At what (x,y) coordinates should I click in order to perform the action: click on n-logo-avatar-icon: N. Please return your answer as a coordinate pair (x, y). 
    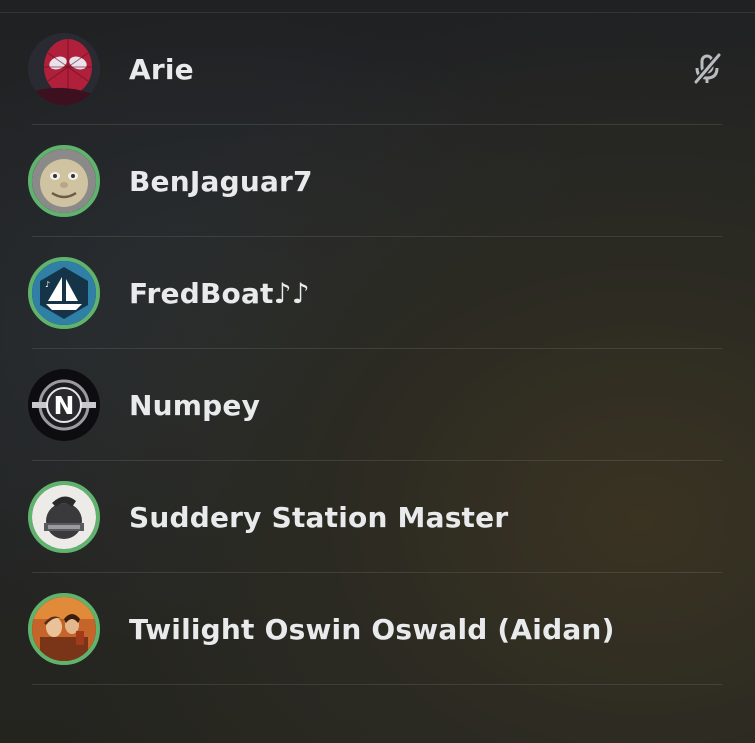
    Looking at the image, I should click on (64, 405).